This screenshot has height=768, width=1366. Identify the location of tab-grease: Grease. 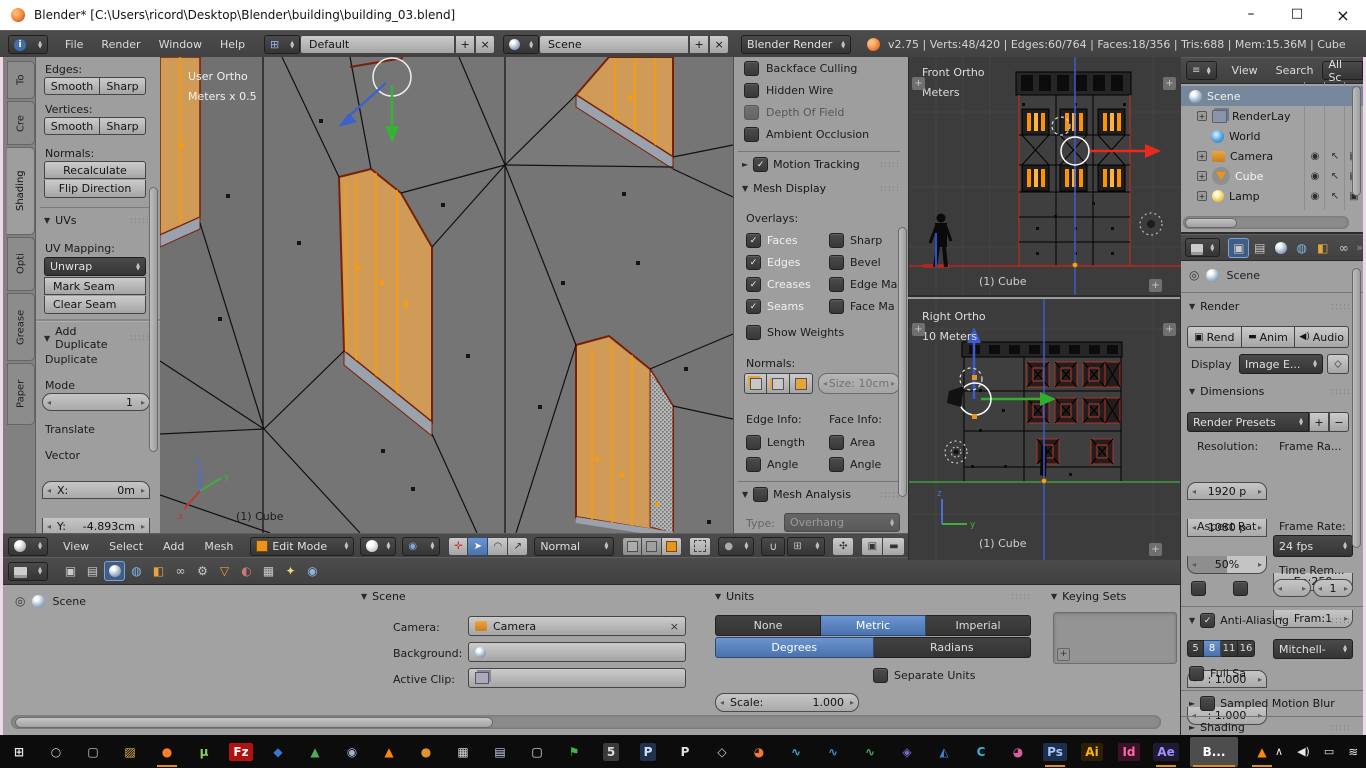
(21, 327).